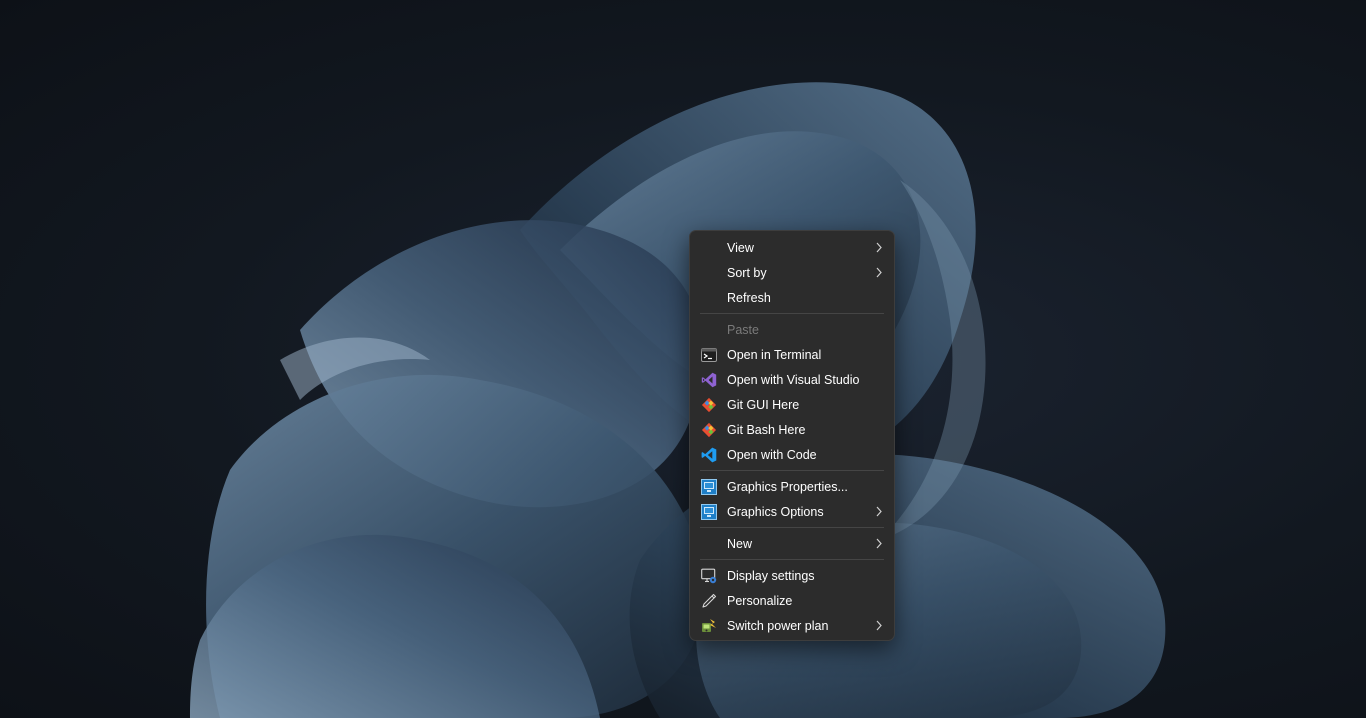 The width and height of the screenshot is (1366, 718). I want to click on menu-item-new: New, so click(792, 543).